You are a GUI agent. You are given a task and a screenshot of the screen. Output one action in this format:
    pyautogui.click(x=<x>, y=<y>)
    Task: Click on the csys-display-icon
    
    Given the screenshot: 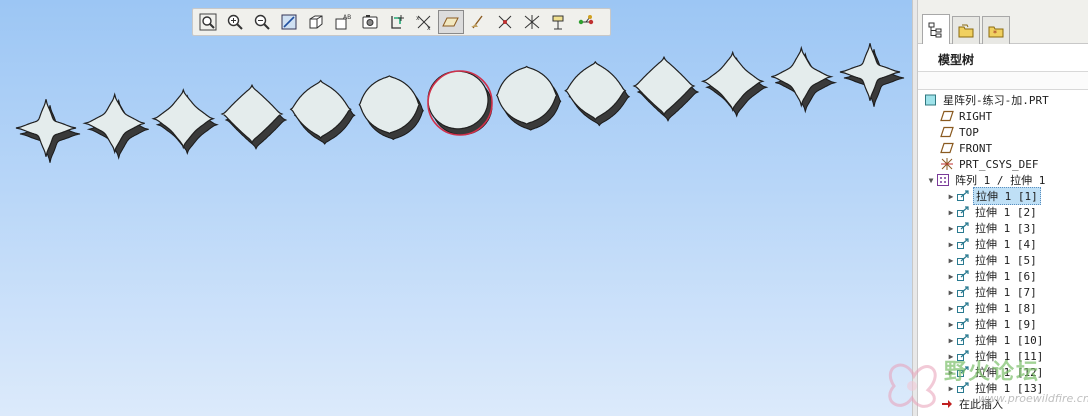 What is the action you would take?
    pyautogui.click(x=505, y=22)
    